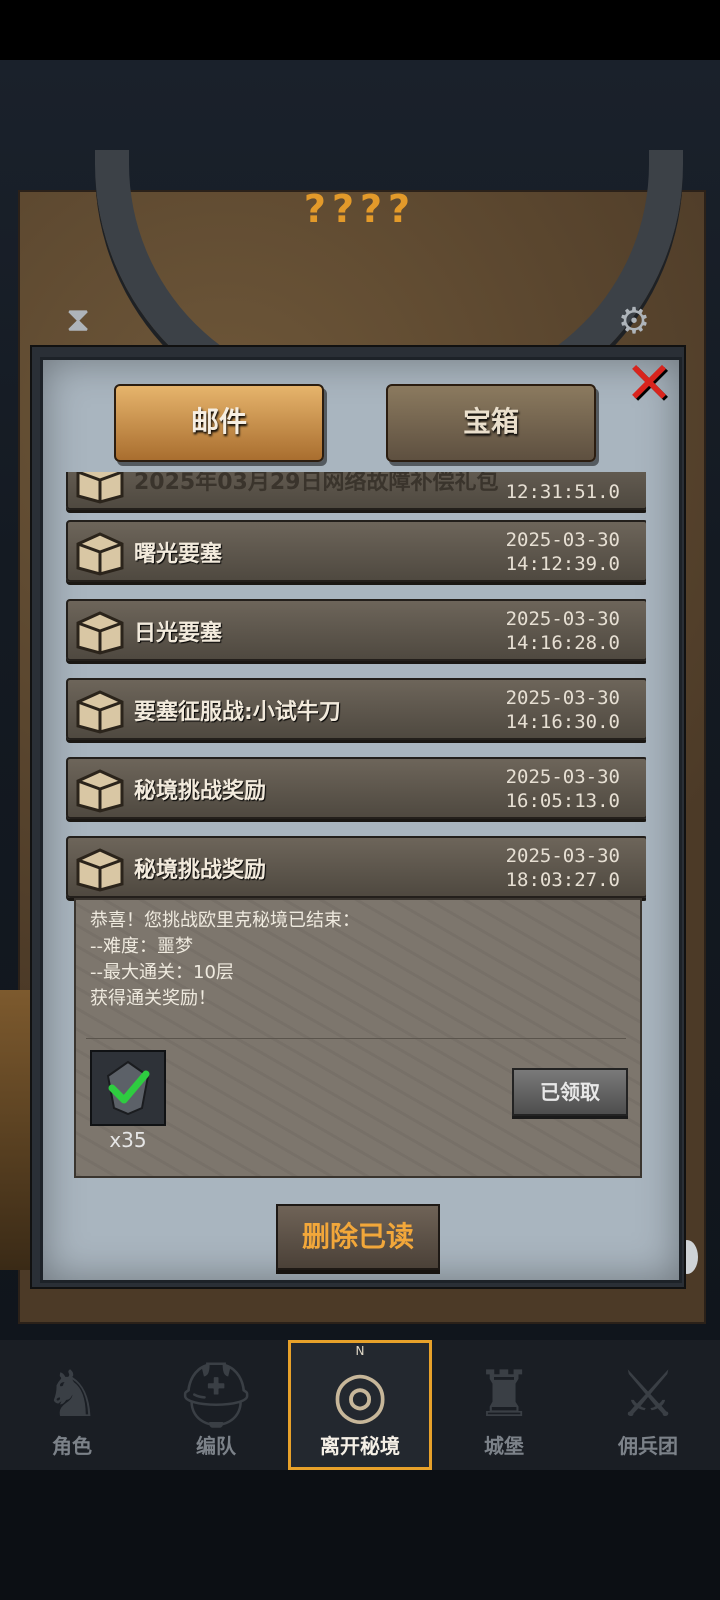  Describe the element at coordinates (15, 1130) in the screenshot. I see `side-widgets` at that location.